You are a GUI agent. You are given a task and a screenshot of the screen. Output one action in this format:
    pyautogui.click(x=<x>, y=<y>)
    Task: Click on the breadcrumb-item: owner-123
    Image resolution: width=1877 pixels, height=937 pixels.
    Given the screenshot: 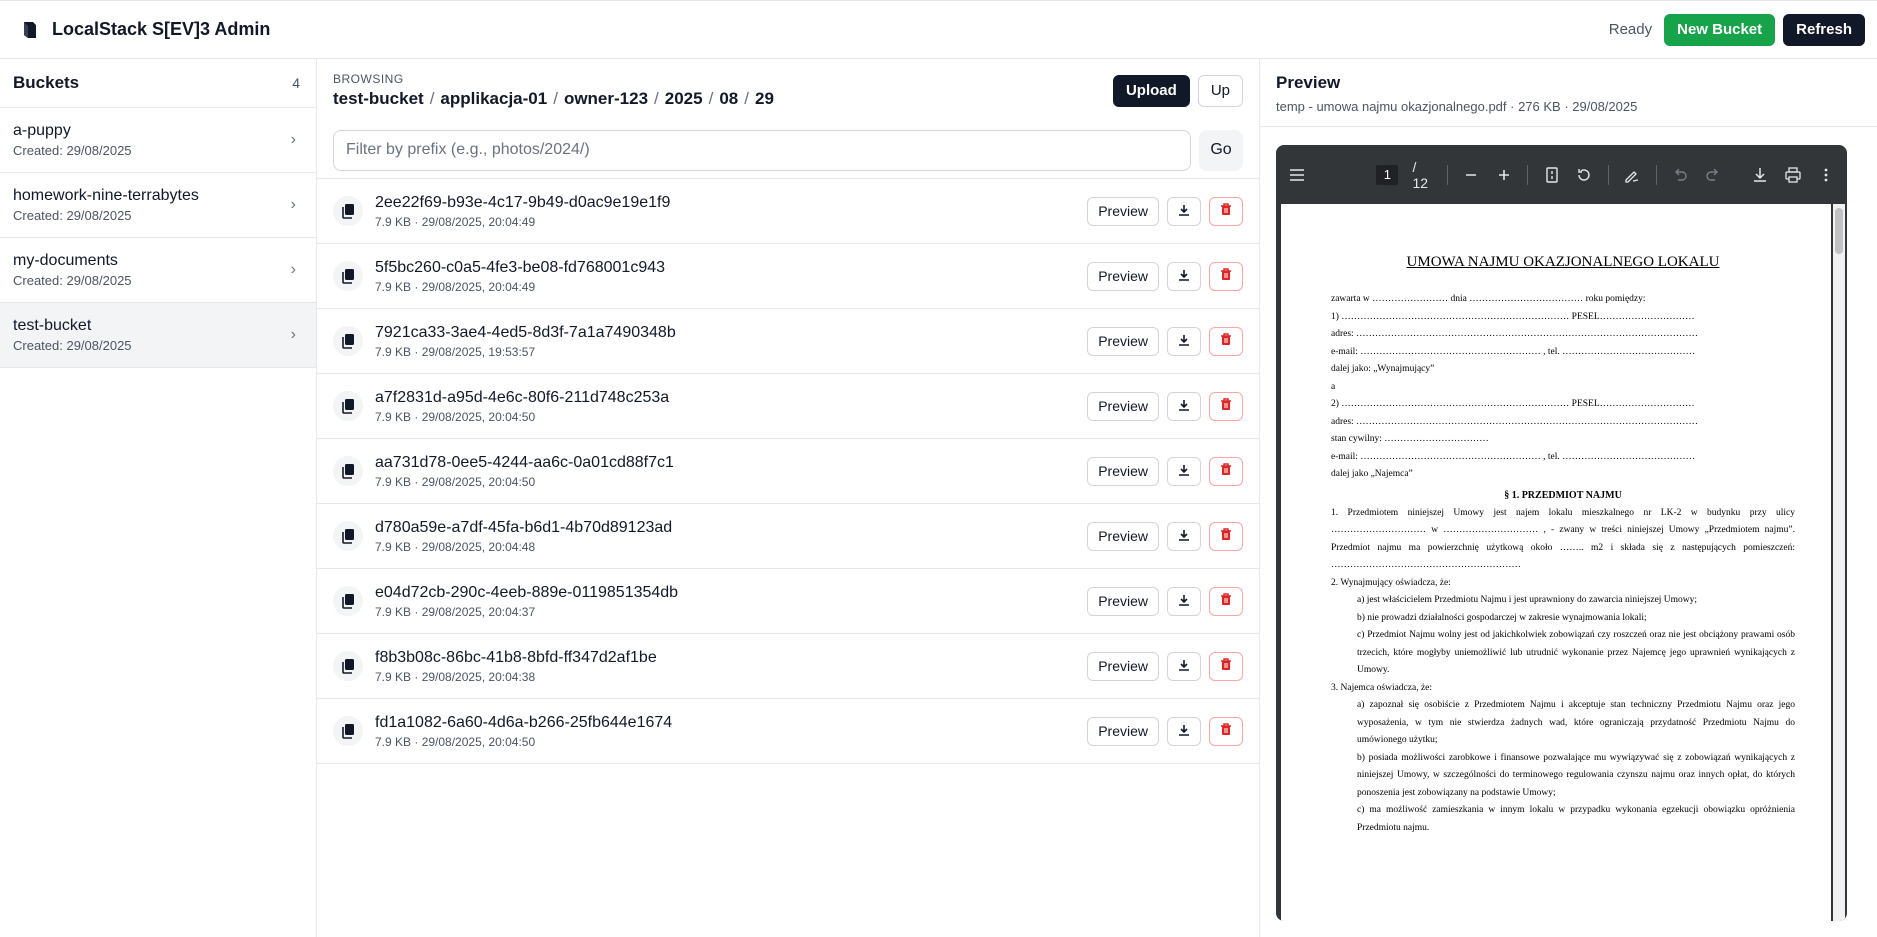 What is the action you would take?
    pyautogui.click(x=606, y=99)
    